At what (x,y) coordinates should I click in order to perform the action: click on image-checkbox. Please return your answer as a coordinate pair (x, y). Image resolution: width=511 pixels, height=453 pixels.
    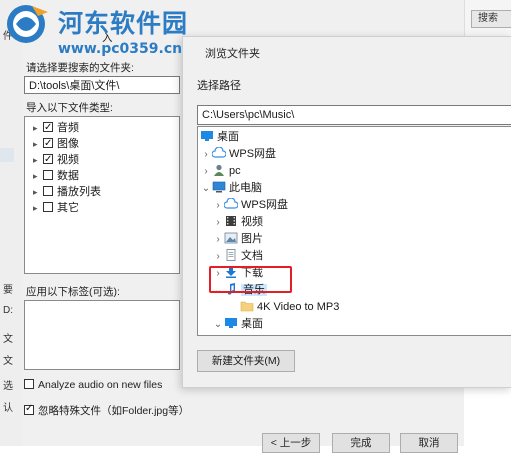
    Looking at the image, I should click on (48, 144).